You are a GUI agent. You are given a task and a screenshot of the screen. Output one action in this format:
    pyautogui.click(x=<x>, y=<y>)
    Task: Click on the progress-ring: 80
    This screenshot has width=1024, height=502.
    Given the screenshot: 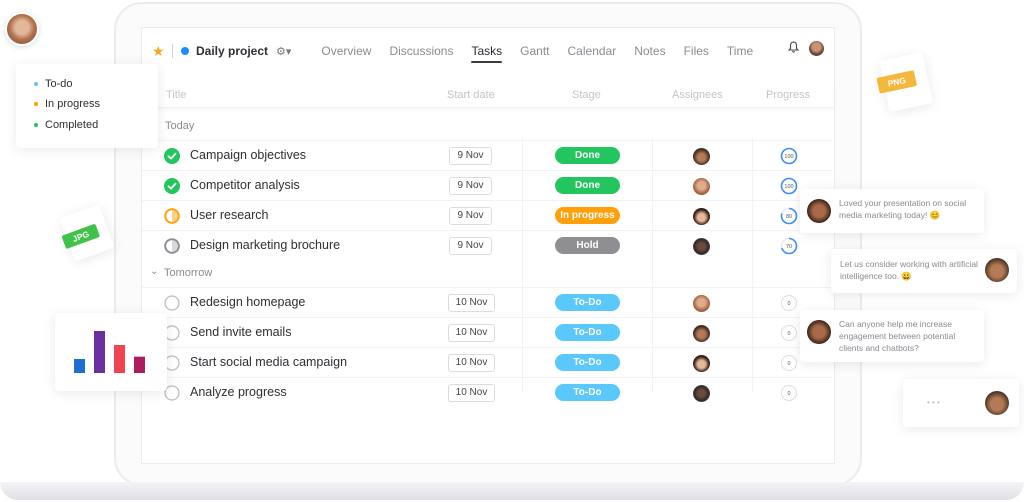 What is the action you would take?
    pyautogui.click(x=789, y=216)
    